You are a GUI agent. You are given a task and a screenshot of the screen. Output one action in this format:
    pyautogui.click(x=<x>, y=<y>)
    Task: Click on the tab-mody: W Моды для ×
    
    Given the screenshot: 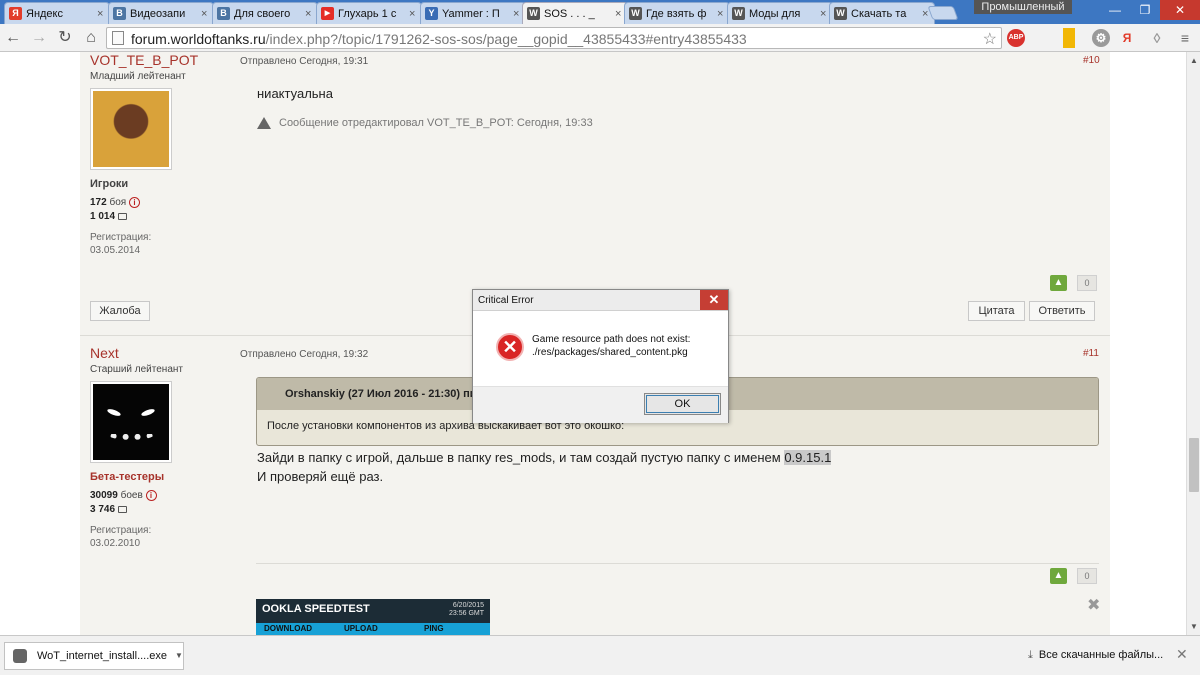 What is the action you would take?
    pyautogui.click(x=780, y=13)
    